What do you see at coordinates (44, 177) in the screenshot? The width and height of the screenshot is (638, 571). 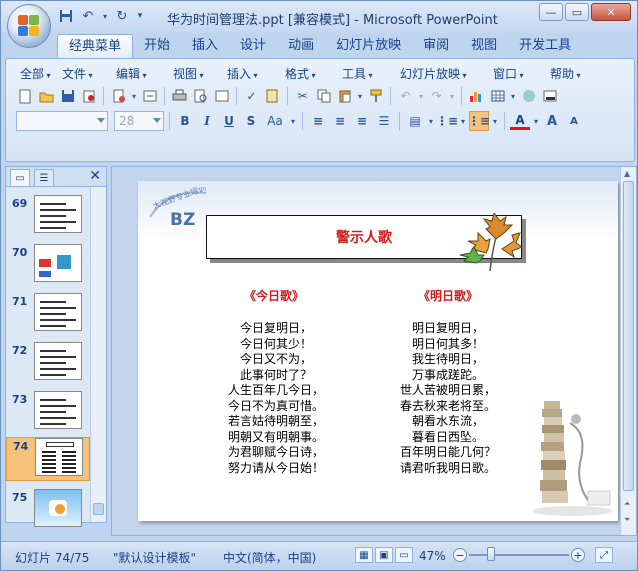 I see `outline-tab: ☰` at bounding box center [44, 177].